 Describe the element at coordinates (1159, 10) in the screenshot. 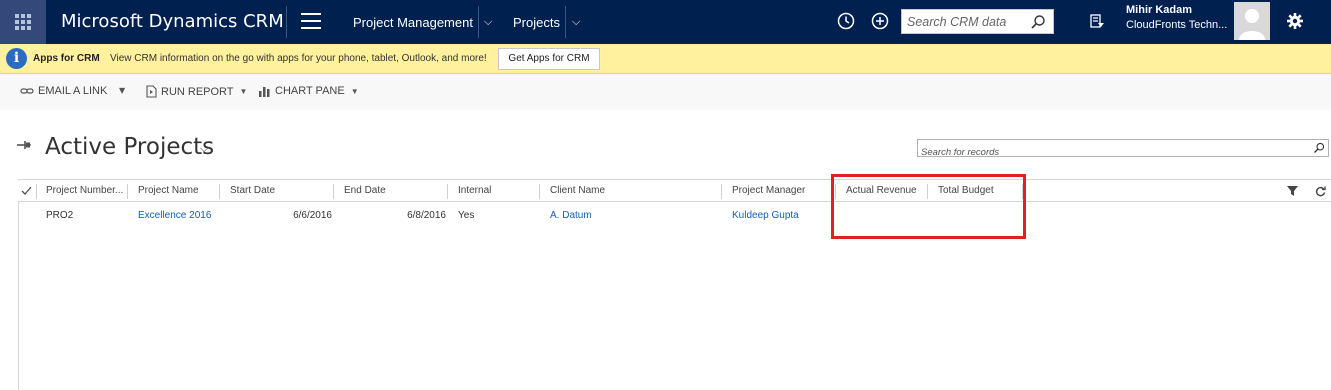

I see `user-name: Mihir Kadam` at that location.